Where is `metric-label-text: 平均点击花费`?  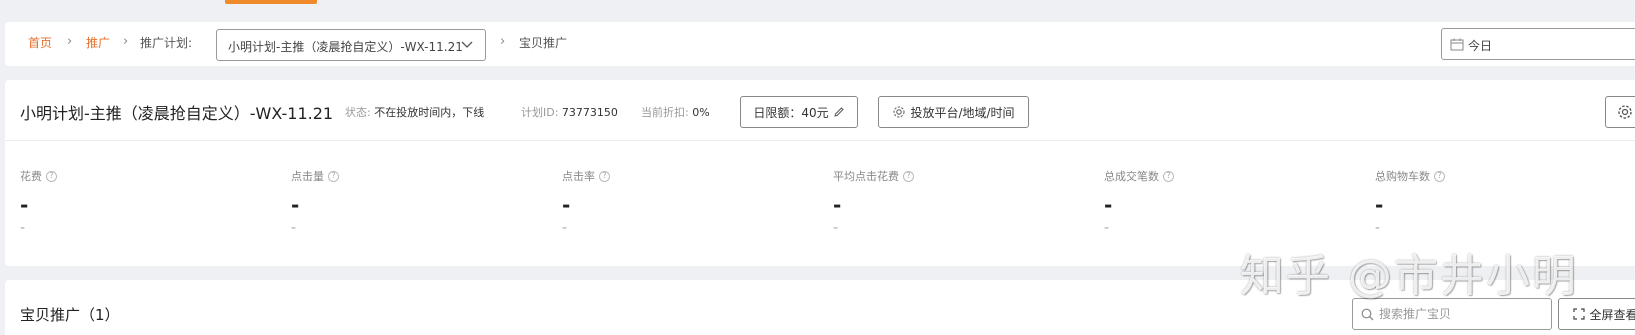 metric-label-text: 平均点击花费 is located at coordinates (866, 176).